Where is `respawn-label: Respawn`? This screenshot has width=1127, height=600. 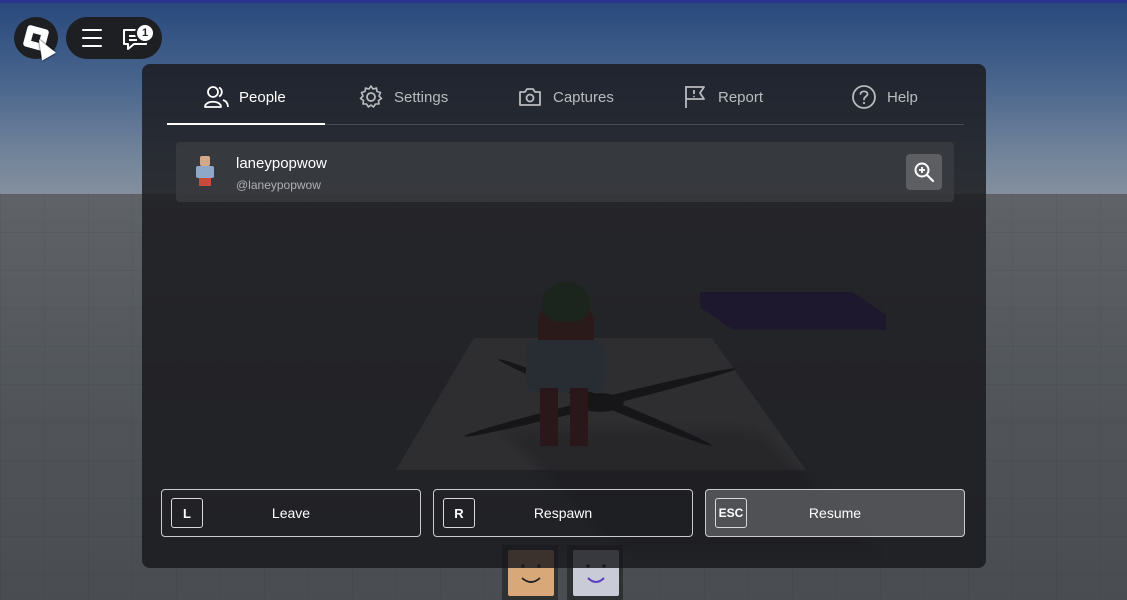
respawn-label: Respawn is located at coordinates (563, 513).